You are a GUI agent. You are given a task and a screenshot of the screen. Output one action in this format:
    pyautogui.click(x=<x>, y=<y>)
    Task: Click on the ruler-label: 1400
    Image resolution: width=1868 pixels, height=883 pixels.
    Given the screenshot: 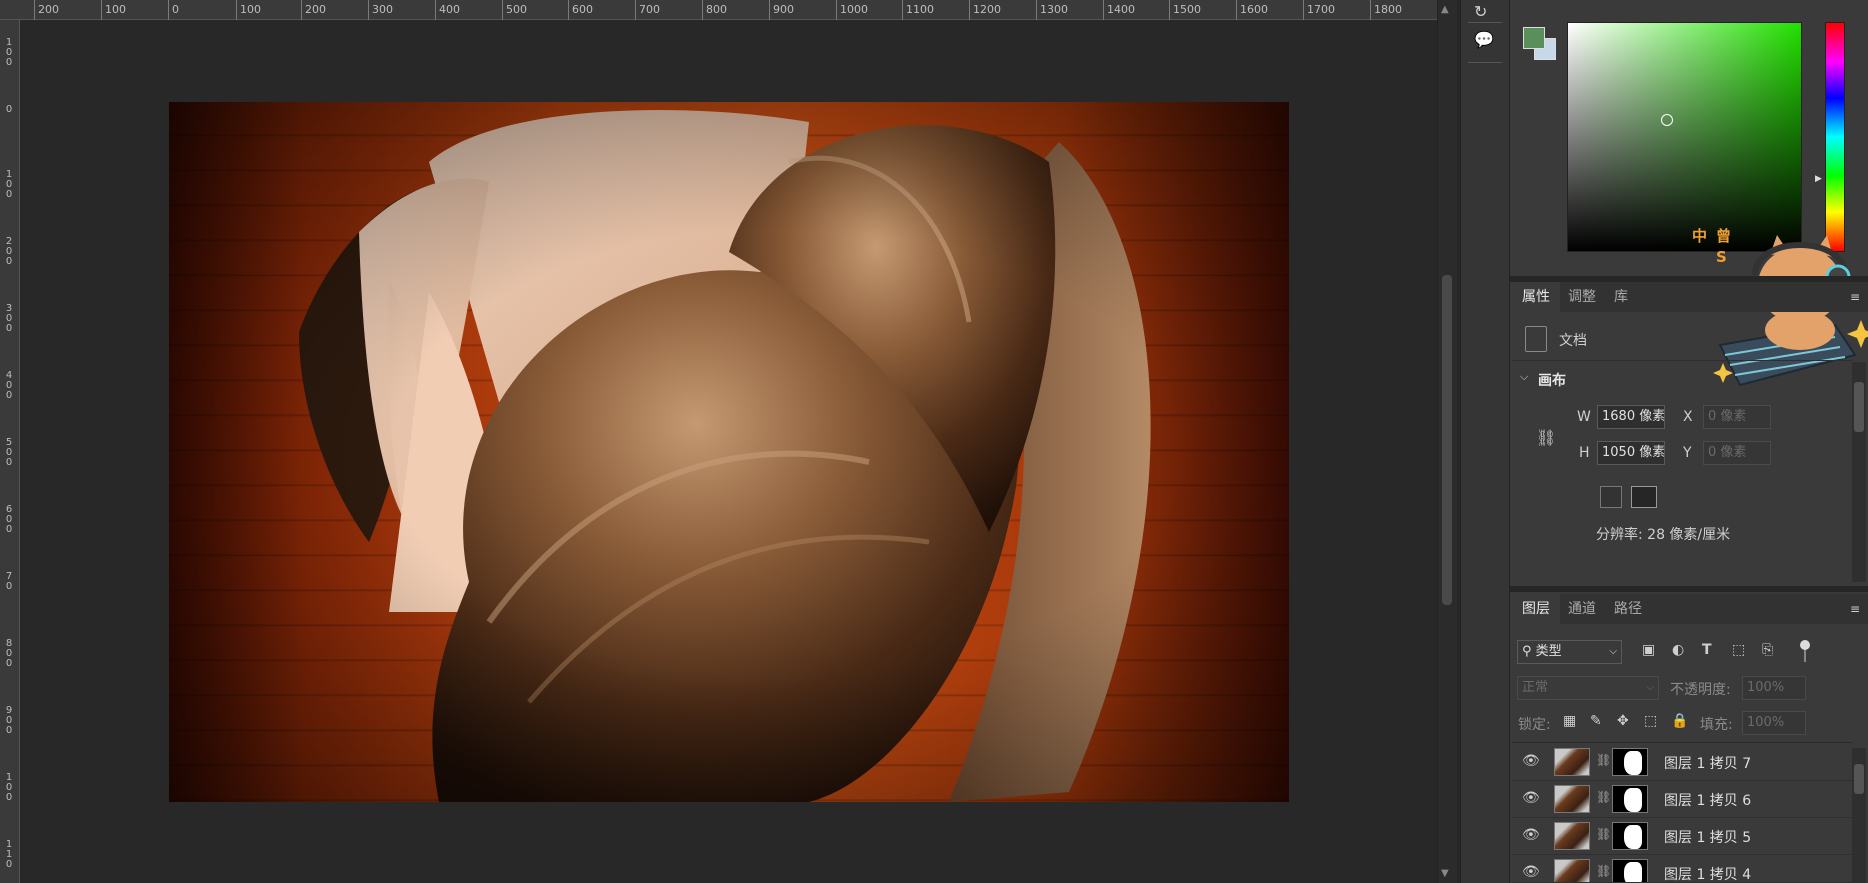 What is the action you would take?
    pyautogui.click(x=1121, y=9)
    